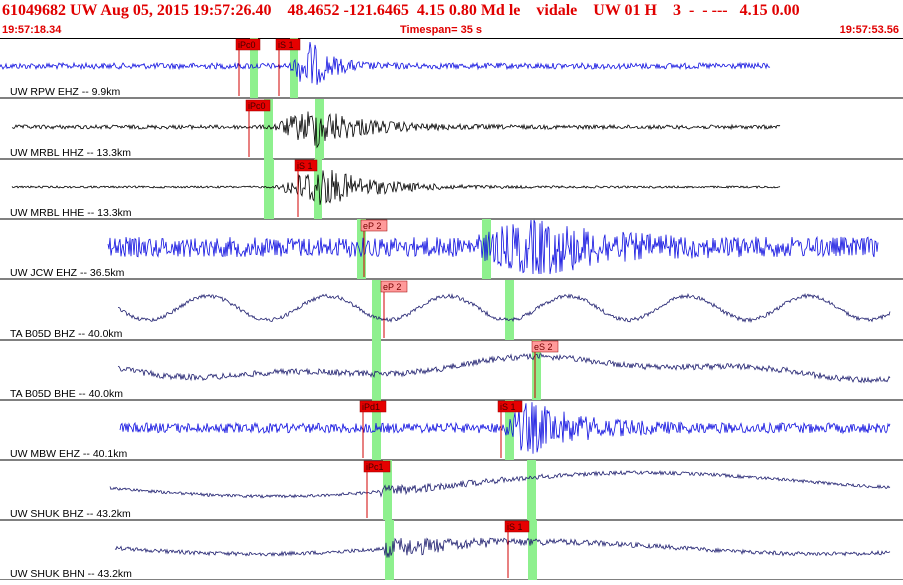 Image resolution: width=903 pixels, height=585 pixels. What do you see at coordinates (71, 213) in the screenshot?
I see `station-label: UW MRBL HHE -- 13.3km` at bounding box center [71, 213].